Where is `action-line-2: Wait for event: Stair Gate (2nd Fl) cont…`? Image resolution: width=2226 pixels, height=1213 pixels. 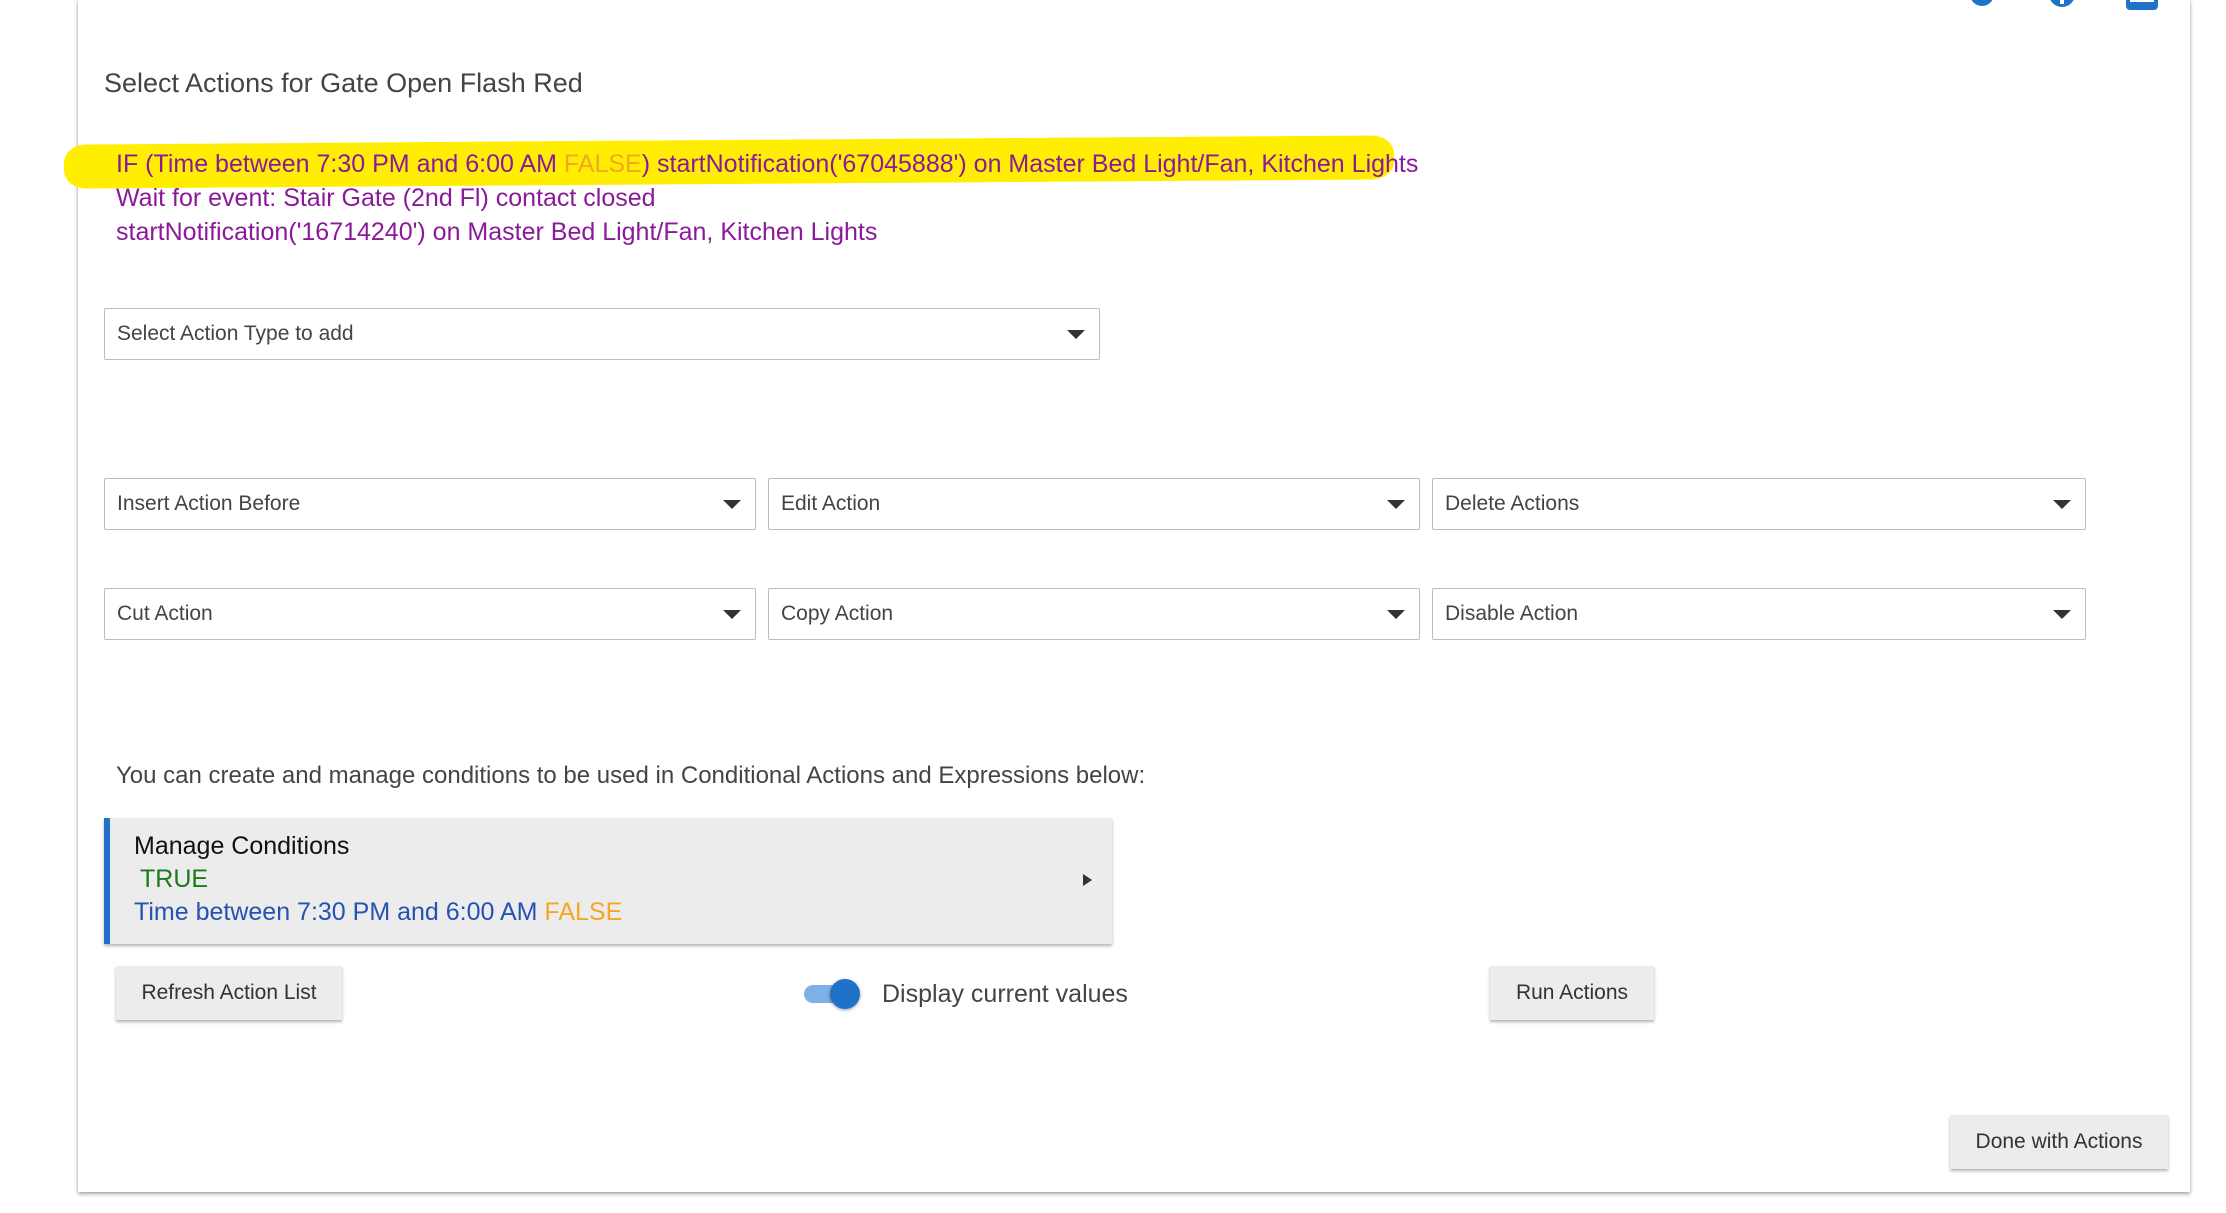
action-line-2: Wait for event: Stair Gate (2nd Fl) cont… is located at coordinates (386, 198).